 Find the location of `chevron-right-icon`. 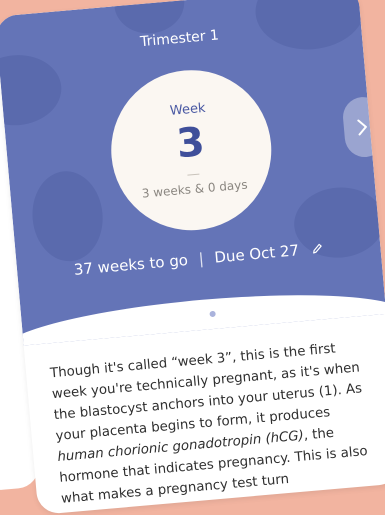

chevron-right-icon is located at coordinates (363, 129).